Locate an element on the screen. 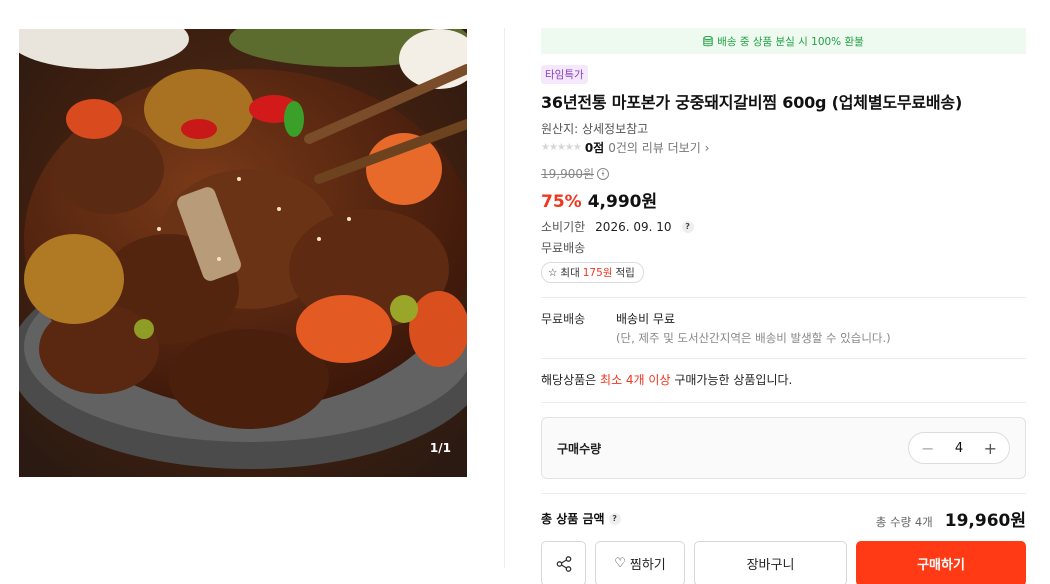 The height and width of the screenshot is (584, 1050). rating-row: ★★★★★ 0점 0건의 리뷰 더보기 › is located at coordinates (783, 147).